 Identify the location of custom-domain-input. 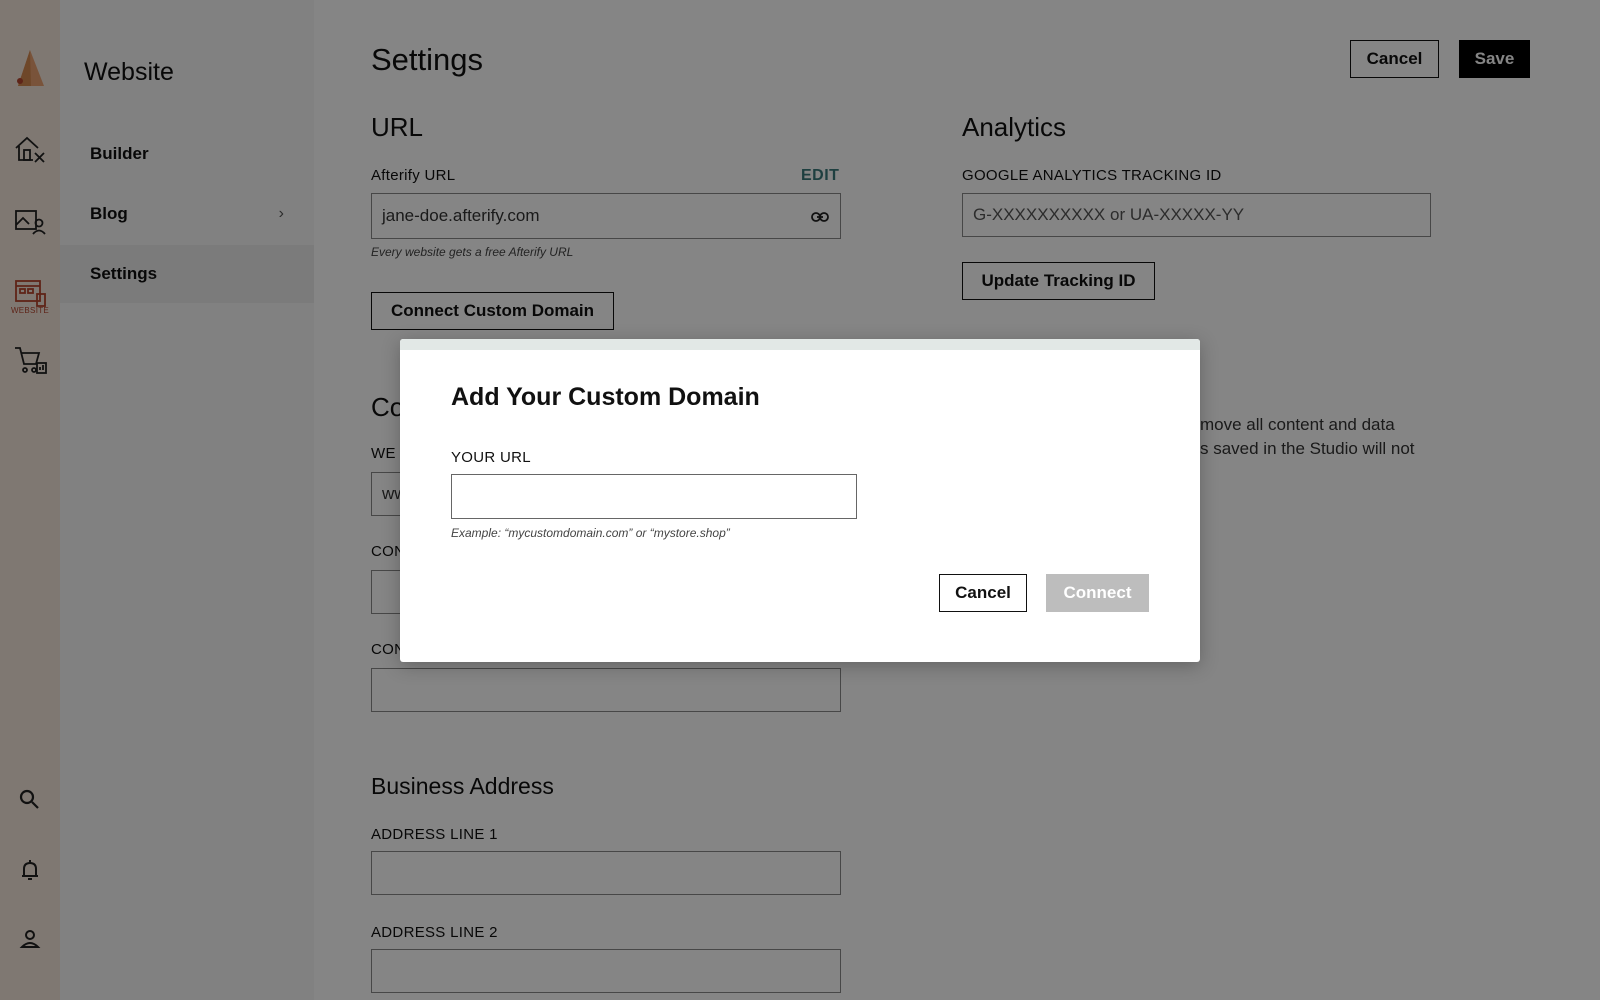
(654, 496).